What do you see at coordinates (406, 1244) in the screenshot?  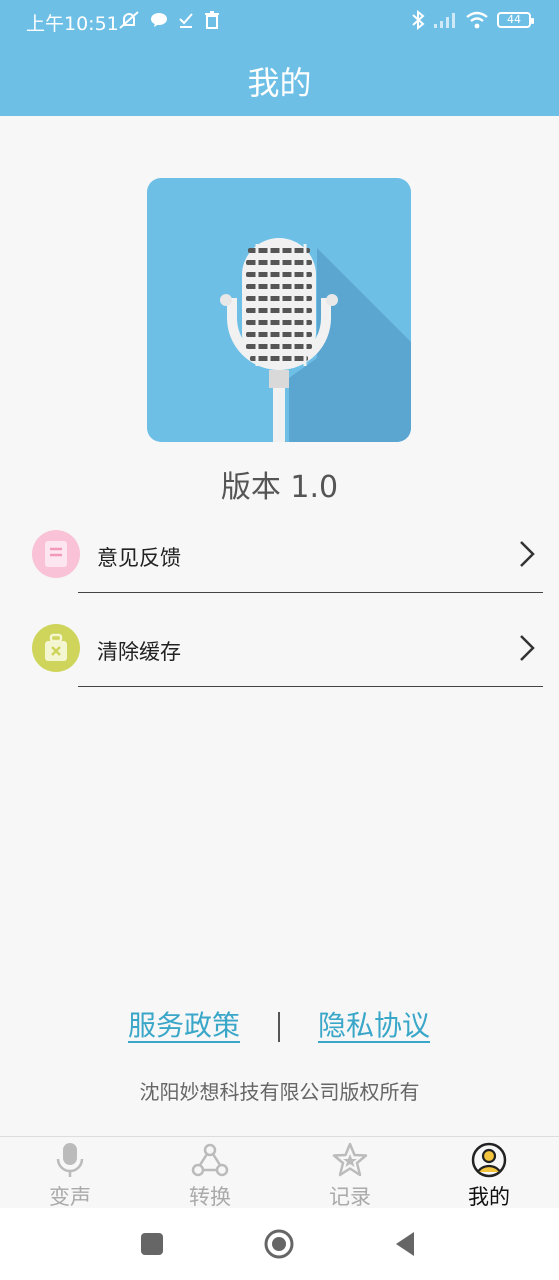 I see `back-button-icon` at bounding box center [406, 1244].